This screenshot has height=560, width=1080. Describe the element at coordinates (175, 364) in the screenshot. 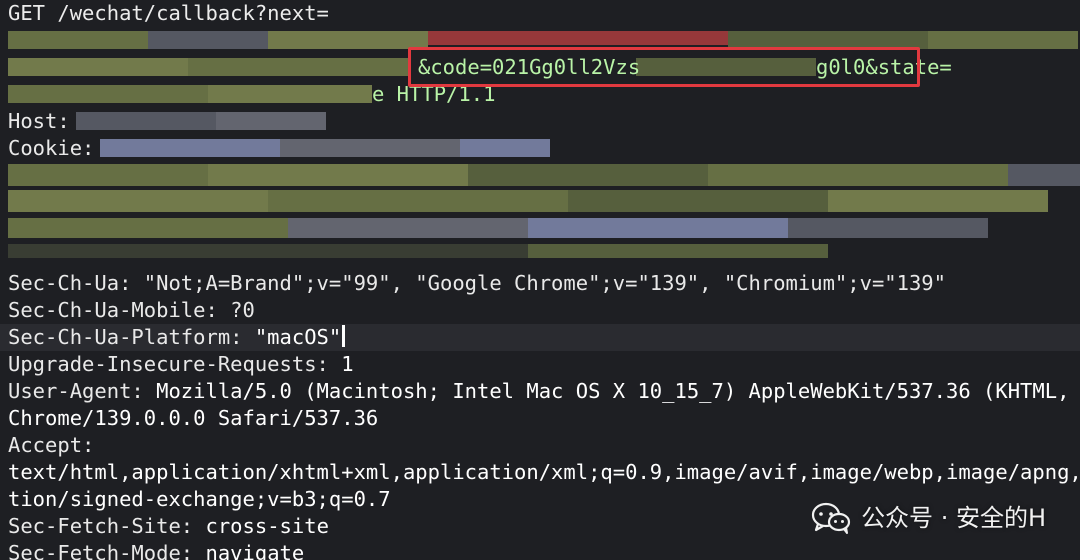

I see `upgrade-insecure-label: Upgrade-Insecure-Requests:` at that location.